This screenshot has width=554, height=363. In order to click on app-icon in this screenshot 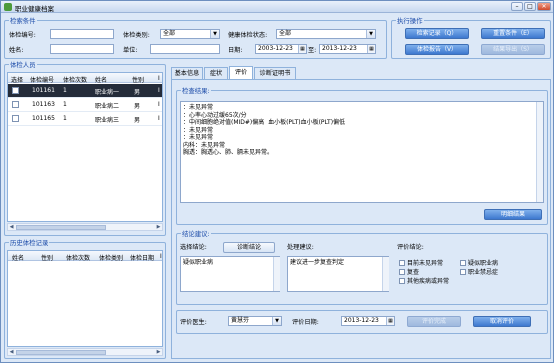, I will do `click(8, 7)`.